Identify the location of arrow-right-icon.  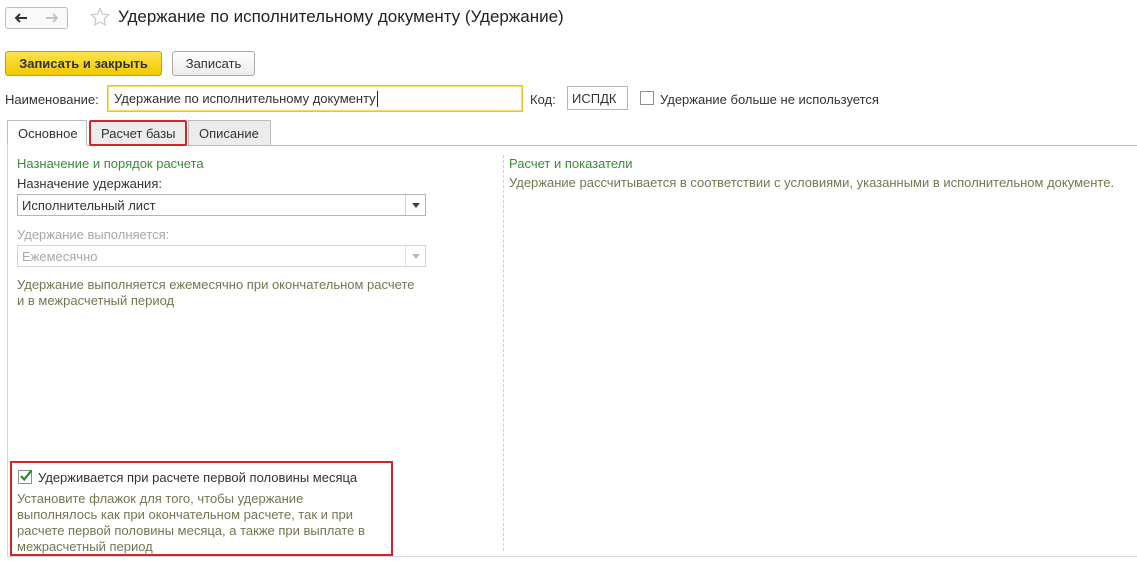
(51, 18).